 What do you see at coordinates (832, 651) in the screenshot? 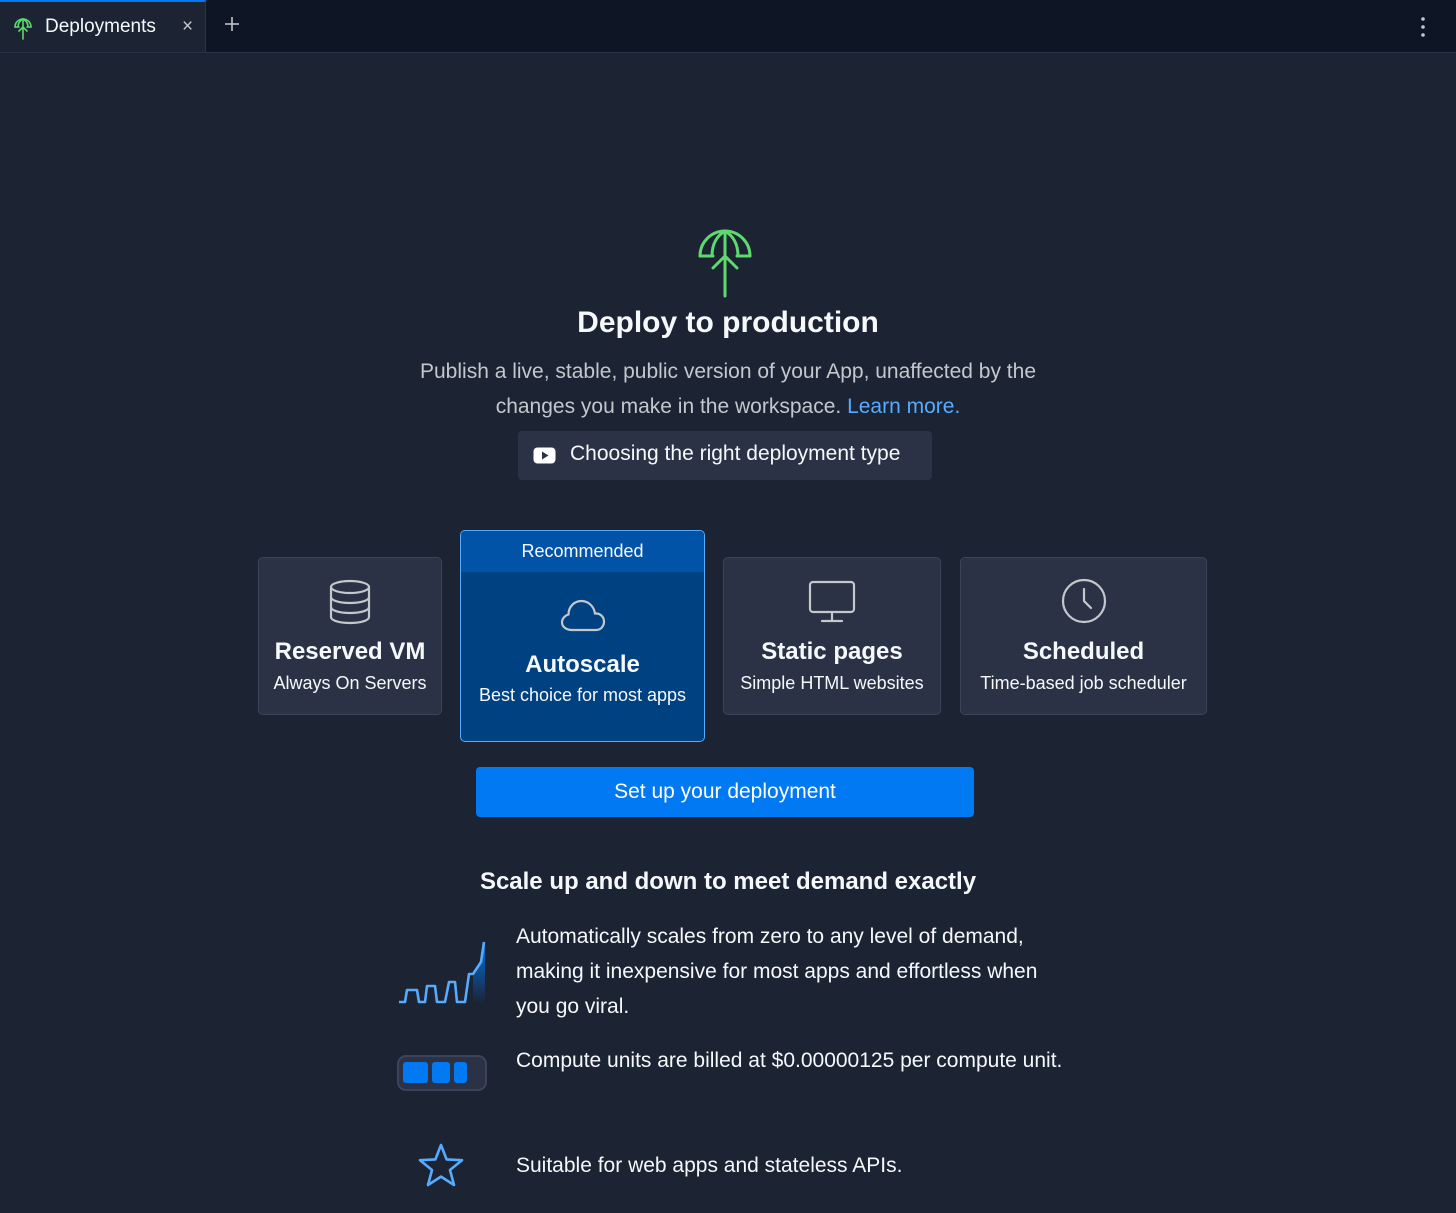
I see `card-title: Static pages` at bounding box center [832, 651].